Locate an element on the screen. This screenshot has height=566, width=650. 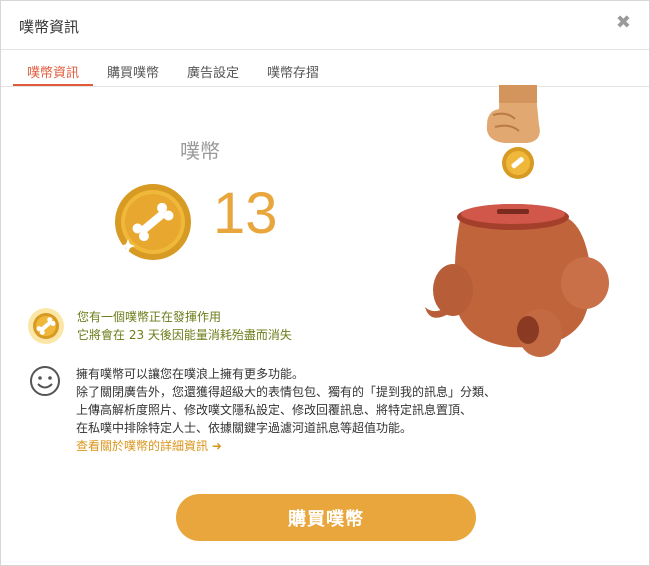
info-line: 除了關閉廣告外，您還獲得超級大的表情包包、獨有的「提到我的訊息」分類、 is located at coordinates (286, 392).